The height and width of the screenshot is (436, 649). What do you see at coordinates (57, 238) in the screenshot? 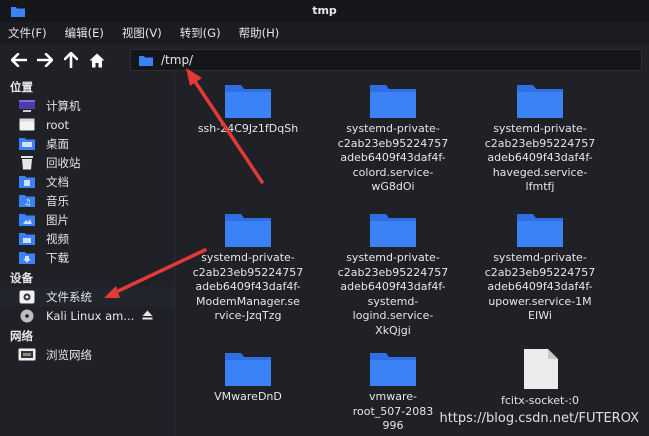
I see `sidebar-item-label: 视频` at bounding box center [57, 238].